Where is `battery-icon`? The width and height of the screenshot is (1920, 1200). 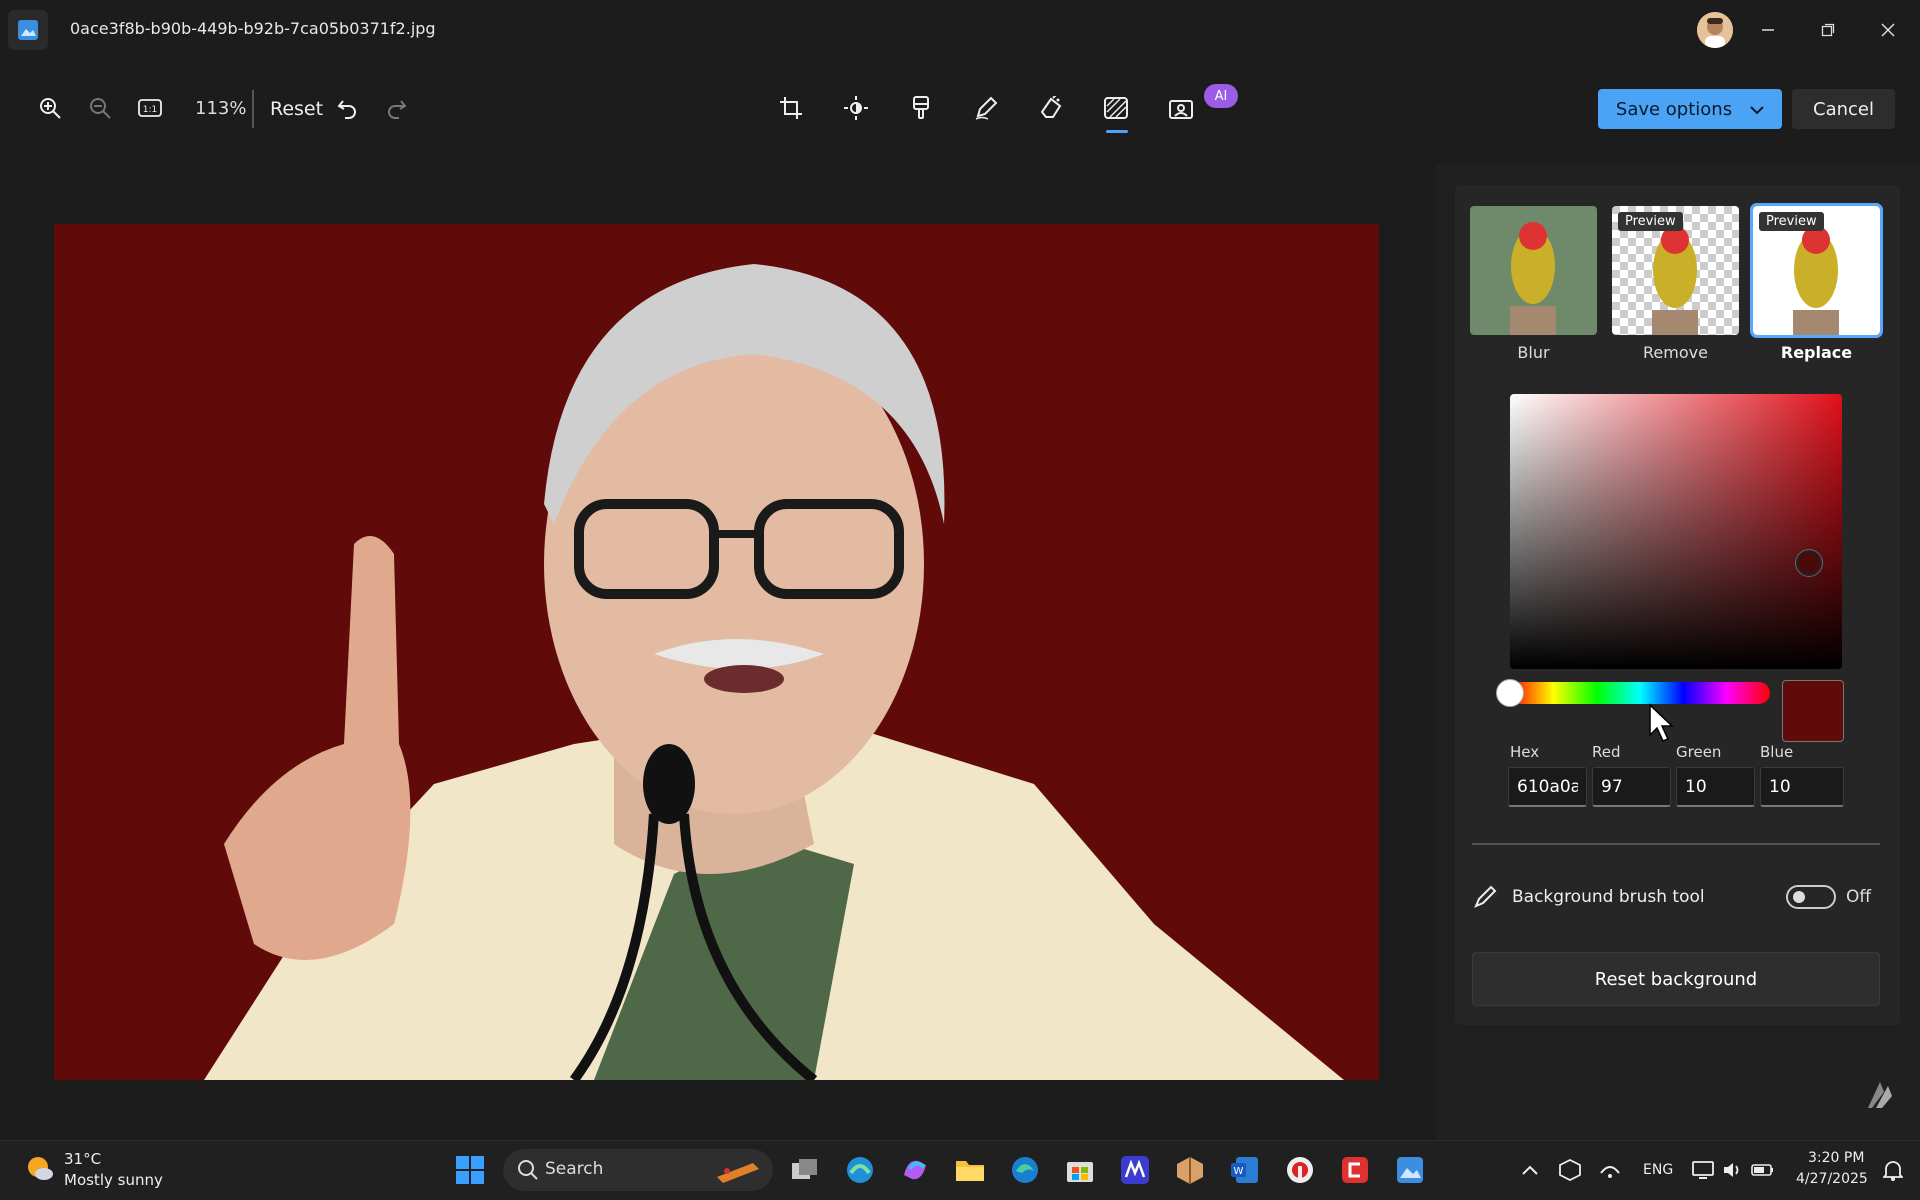
battery-icon is located at coordinates (1763, 1170).